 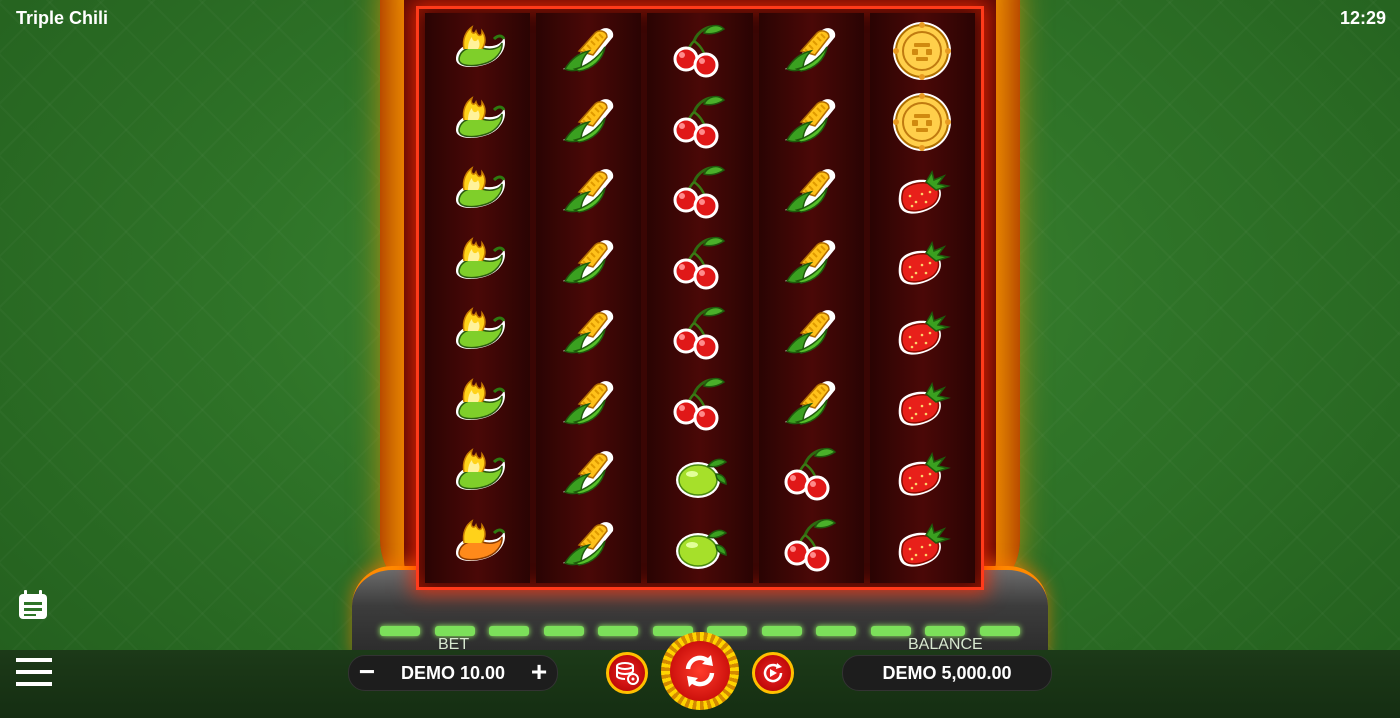 I want to click on bet-increase-button: +, so click(x=539, y=672).